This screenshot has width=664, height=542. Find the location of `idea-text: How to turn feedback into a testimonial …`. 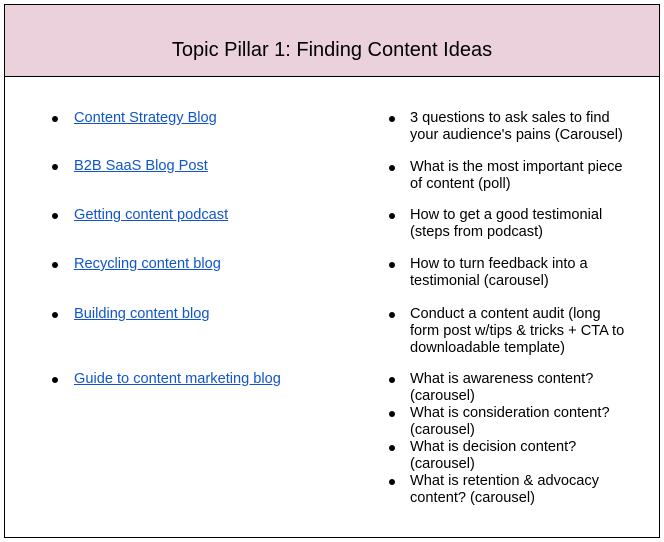

idea-text: How to turn feedback into a testimonial … is located at coordinates (530, 273).